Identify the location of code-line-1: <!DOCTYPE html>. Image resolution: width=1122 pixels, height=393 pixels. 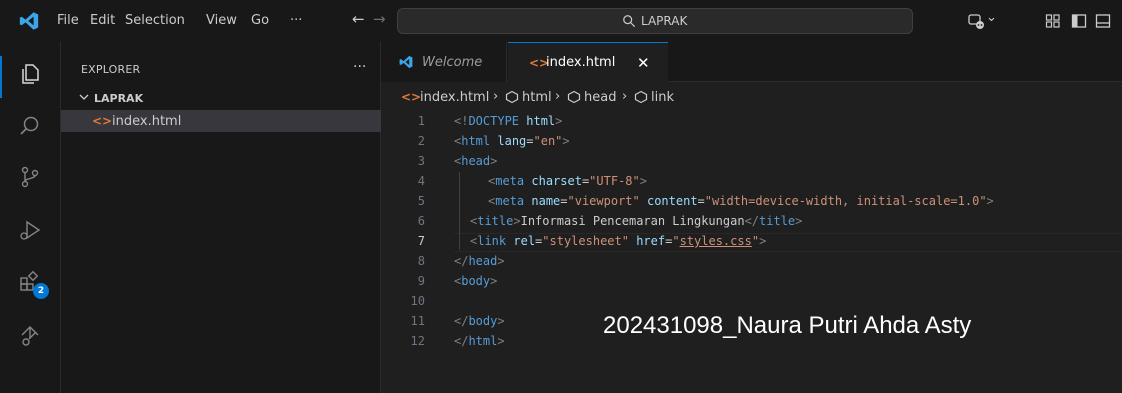
(508, 121).